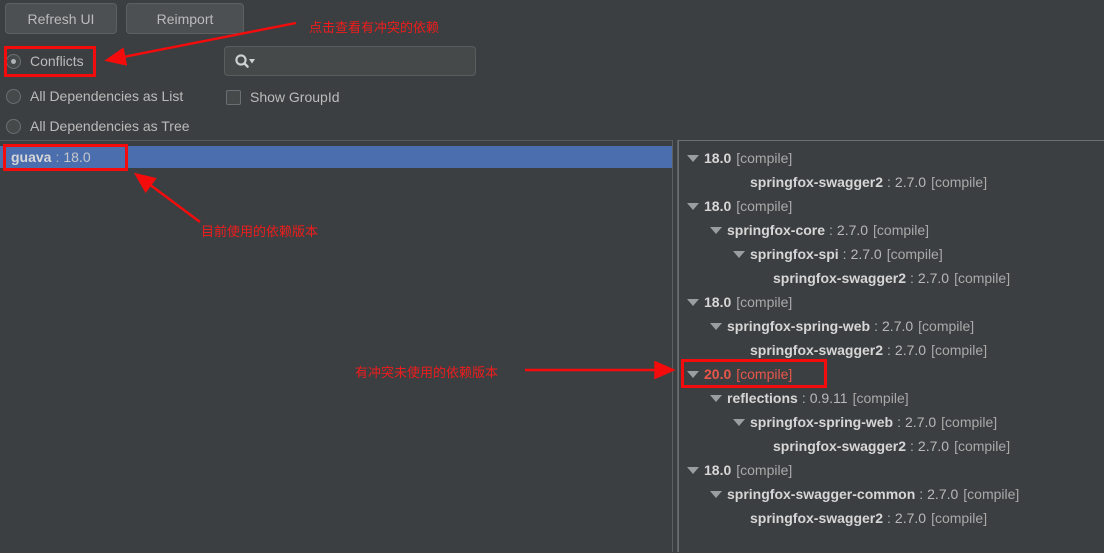 This screenshot has width=1104, height=553. I want to click on tree-node-name: springfox-swagger-common, so click(821, 494).